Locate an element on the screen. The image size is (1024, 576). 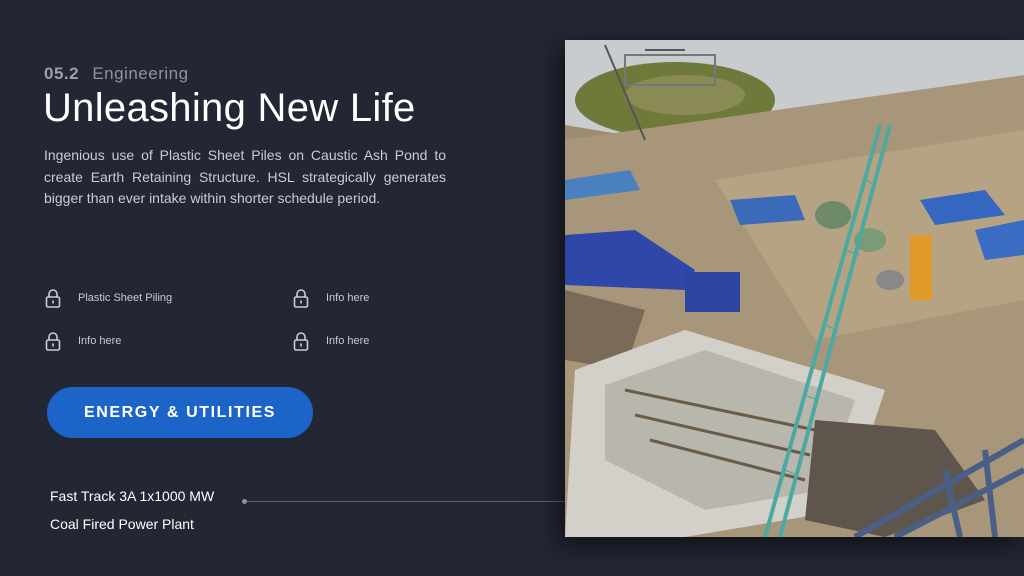
project-line-1: Fast Track 3A 1x1000 MW is located at coordinates (132, 496).